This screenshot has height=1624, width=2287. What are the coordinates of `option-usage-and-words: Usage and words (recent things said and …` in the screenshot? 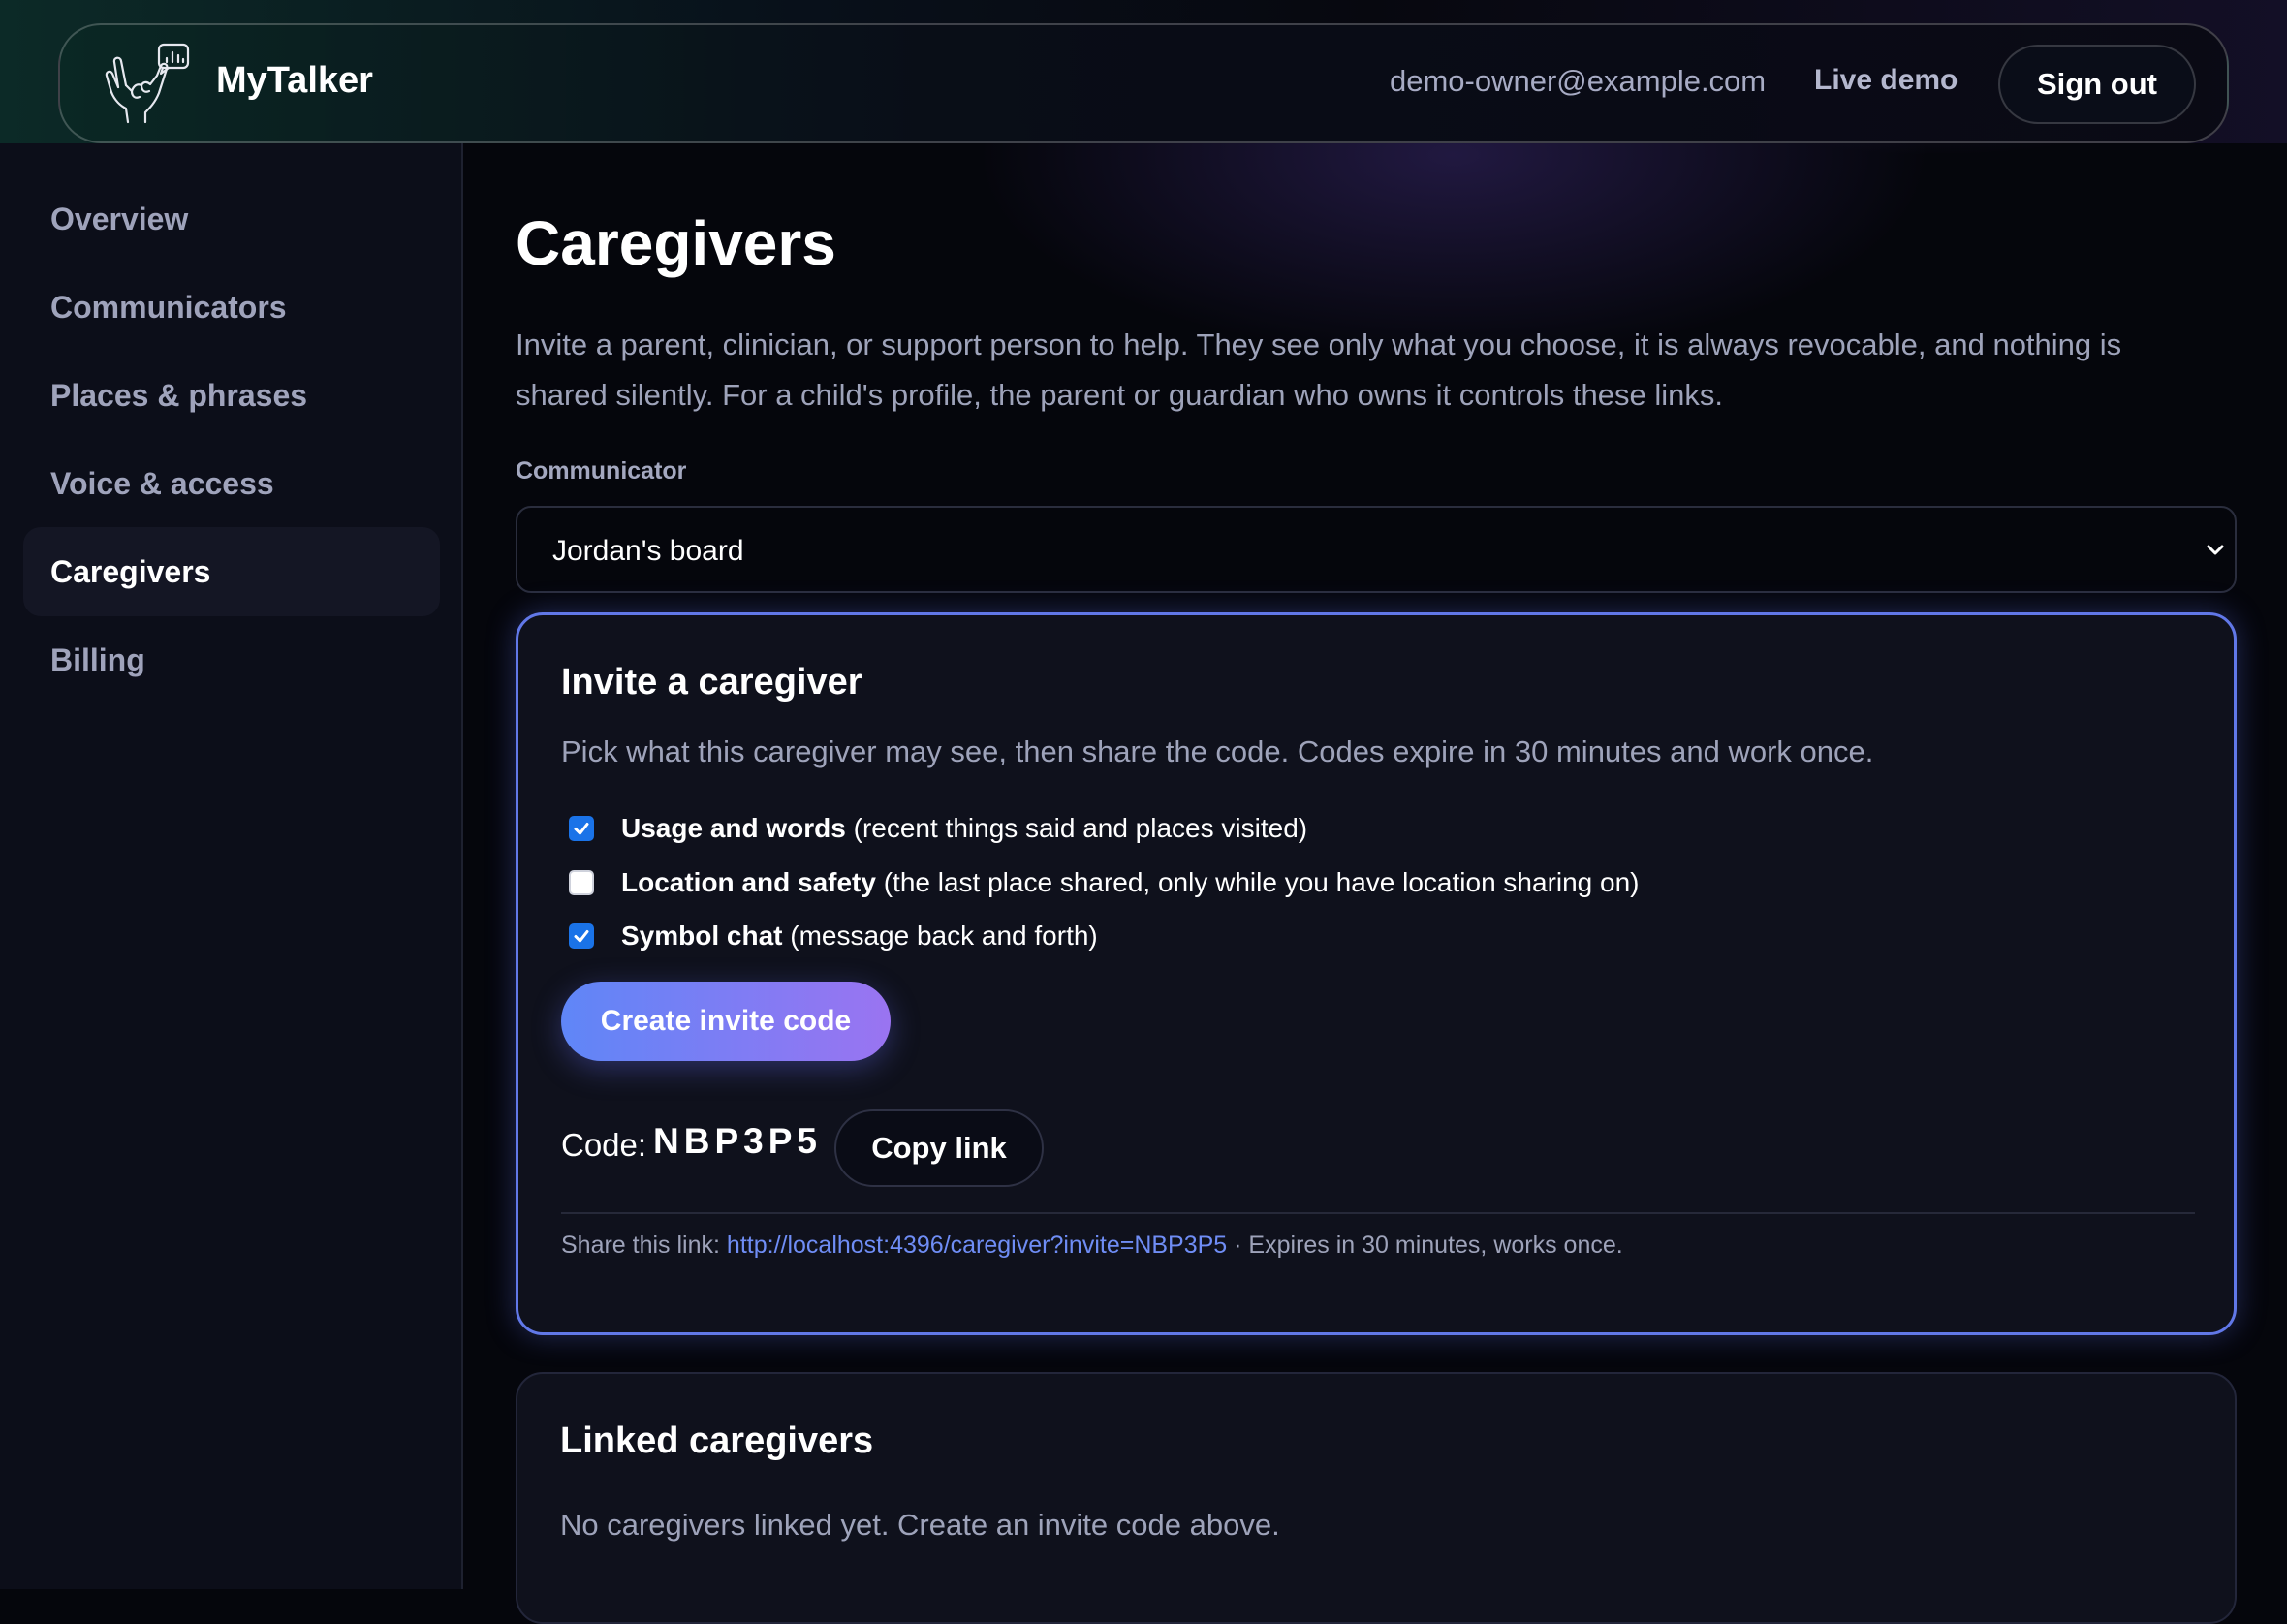 It's located at (938, 828).